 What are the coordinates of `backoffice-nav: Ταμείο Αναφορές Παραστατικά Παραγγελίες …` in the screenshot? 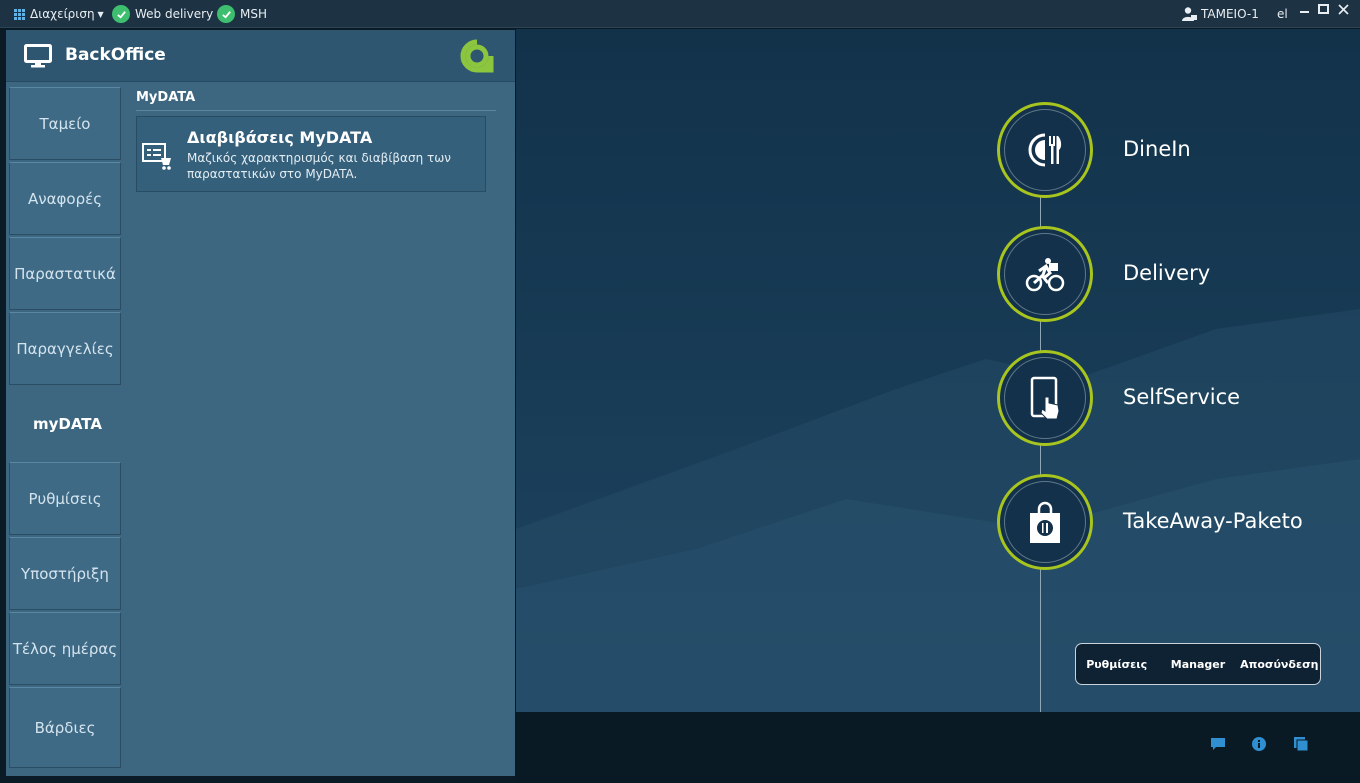 It's located at (67, 429).